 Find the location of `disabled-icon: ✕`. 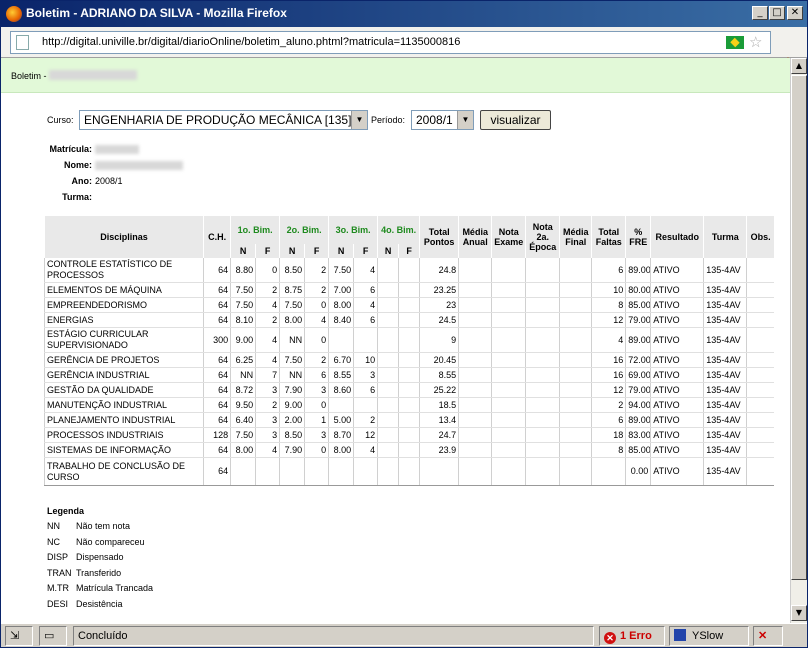

disabled-icon: ✕ is located at coordinates (768, 636).